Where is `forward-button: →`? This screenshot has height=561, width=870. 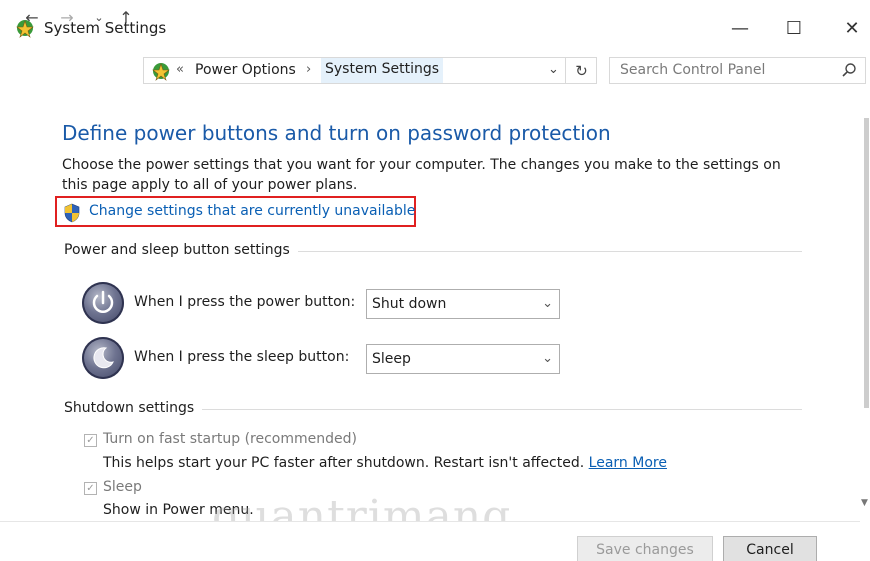 forward-button: → is located at coordinates (67, 17).